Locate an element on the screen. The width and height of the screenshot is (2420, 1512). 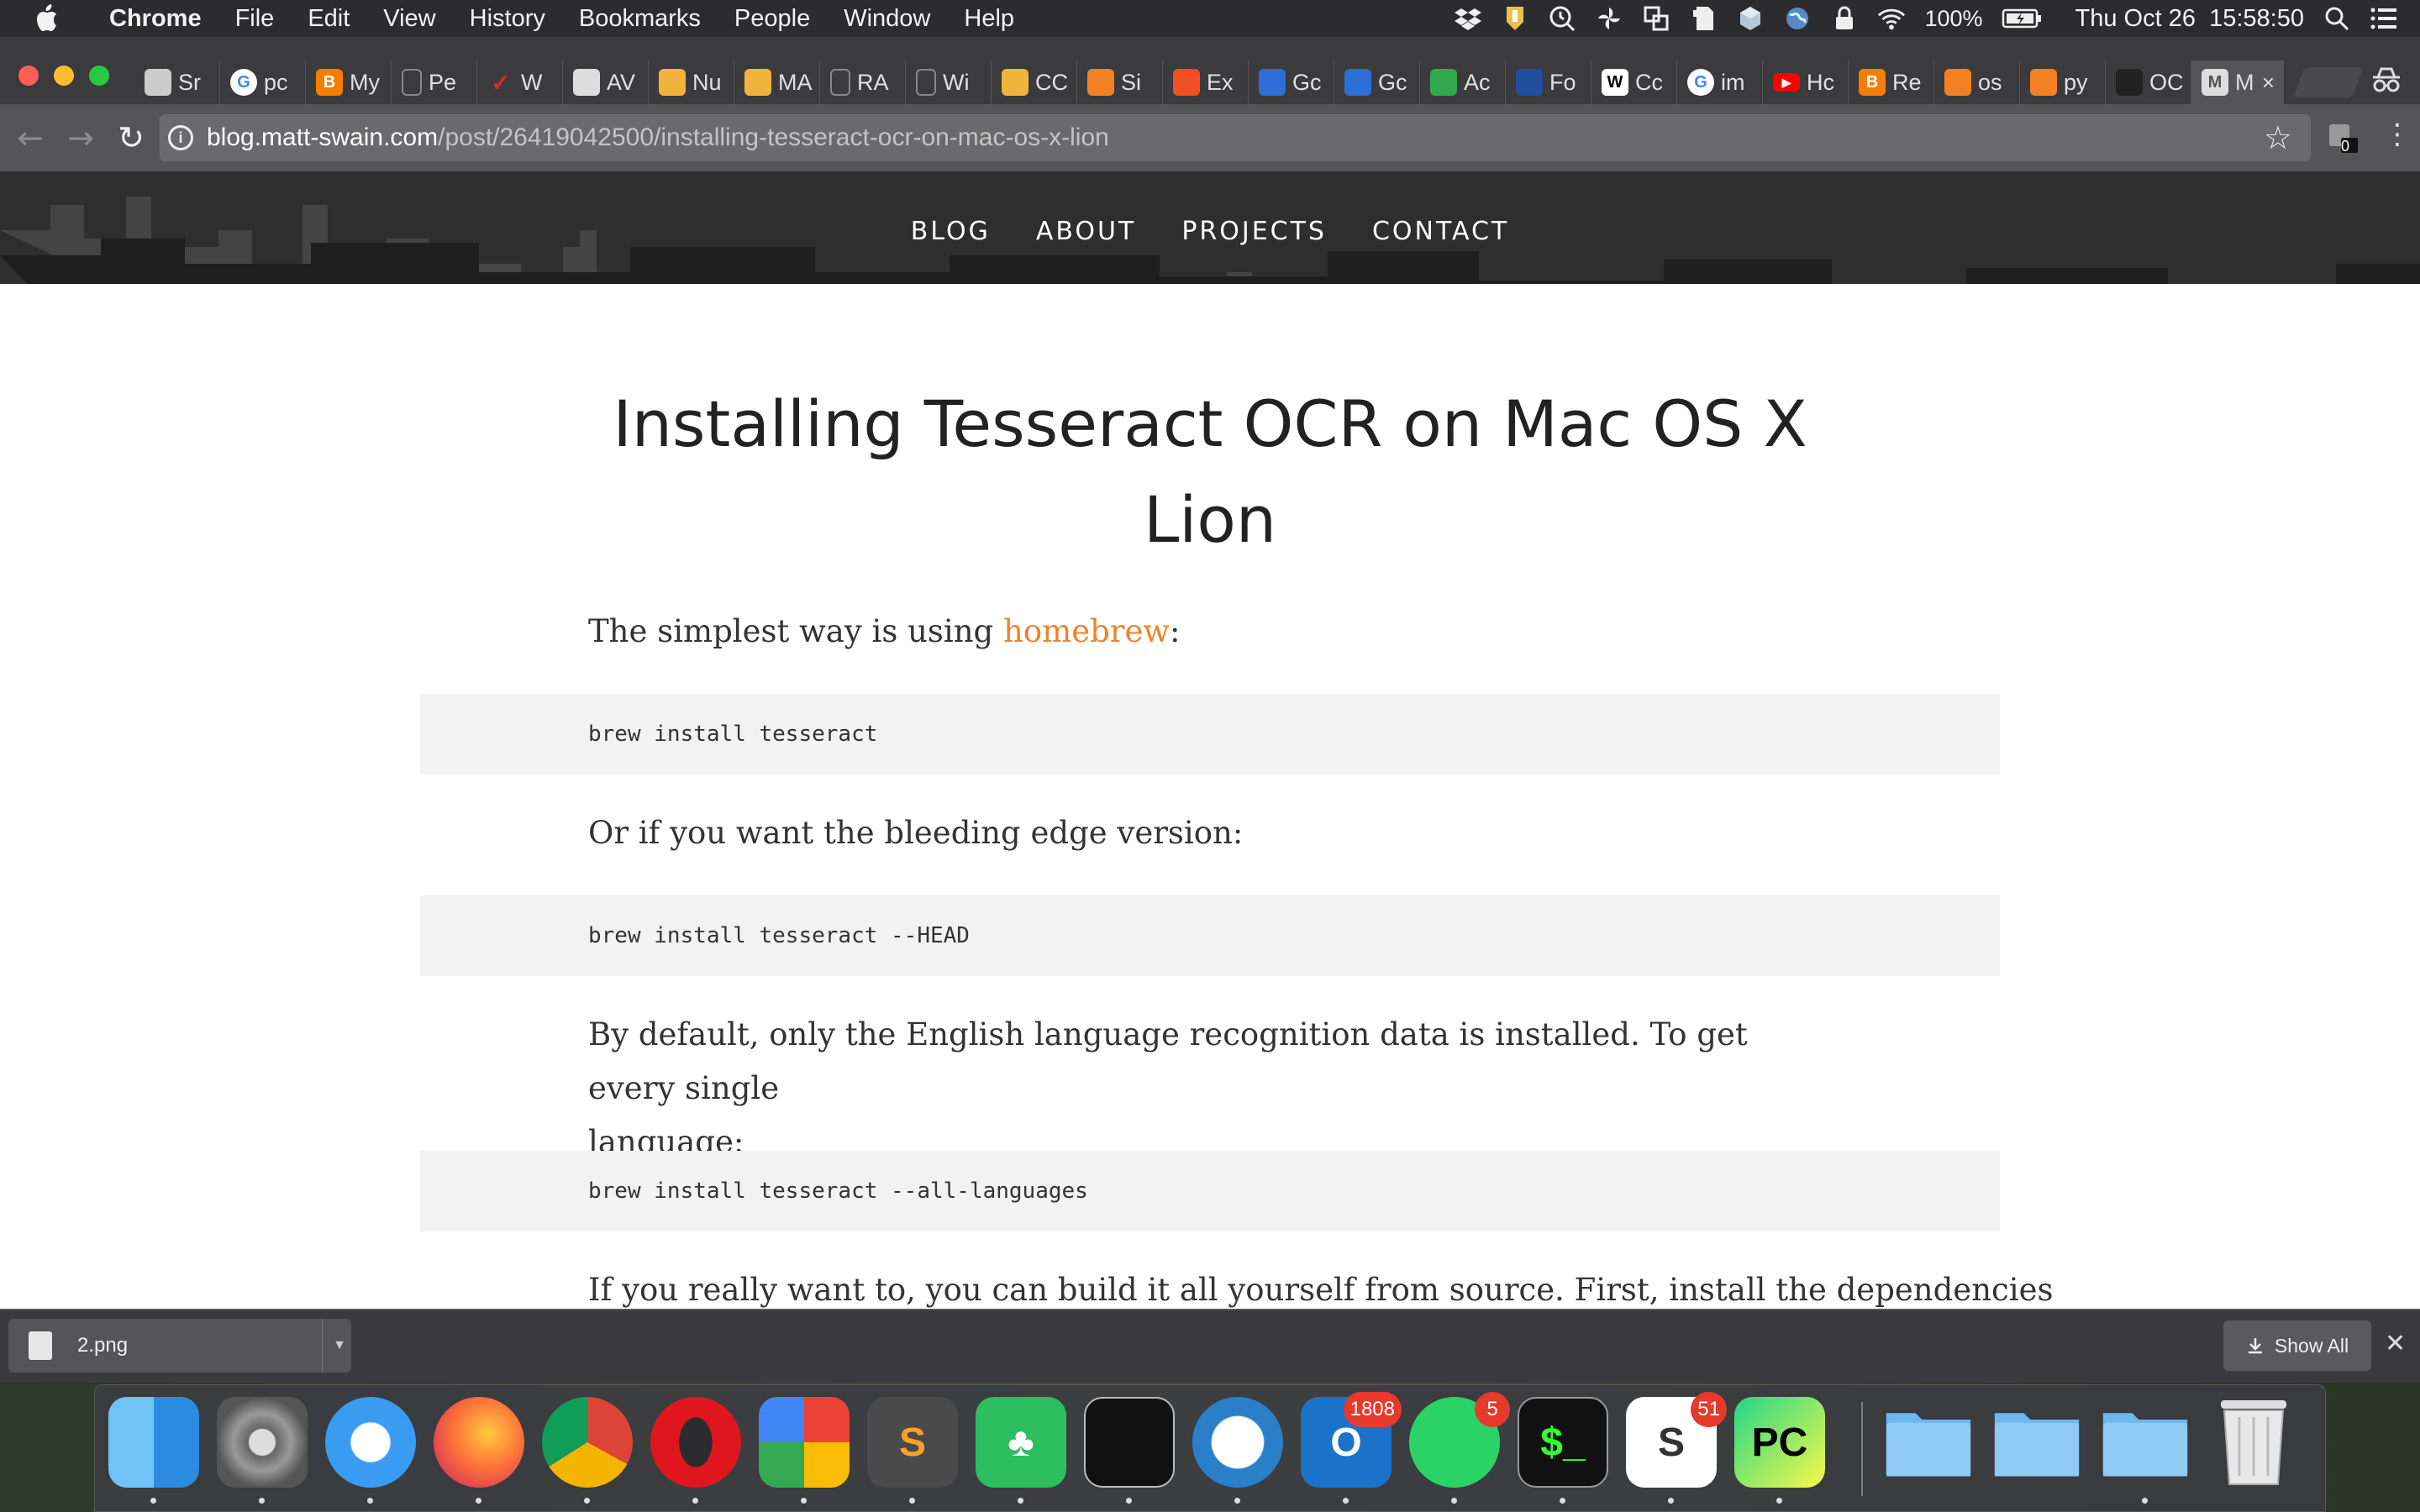
menu-bookmarks: Bookmarks is located at coordinates (640, 19).